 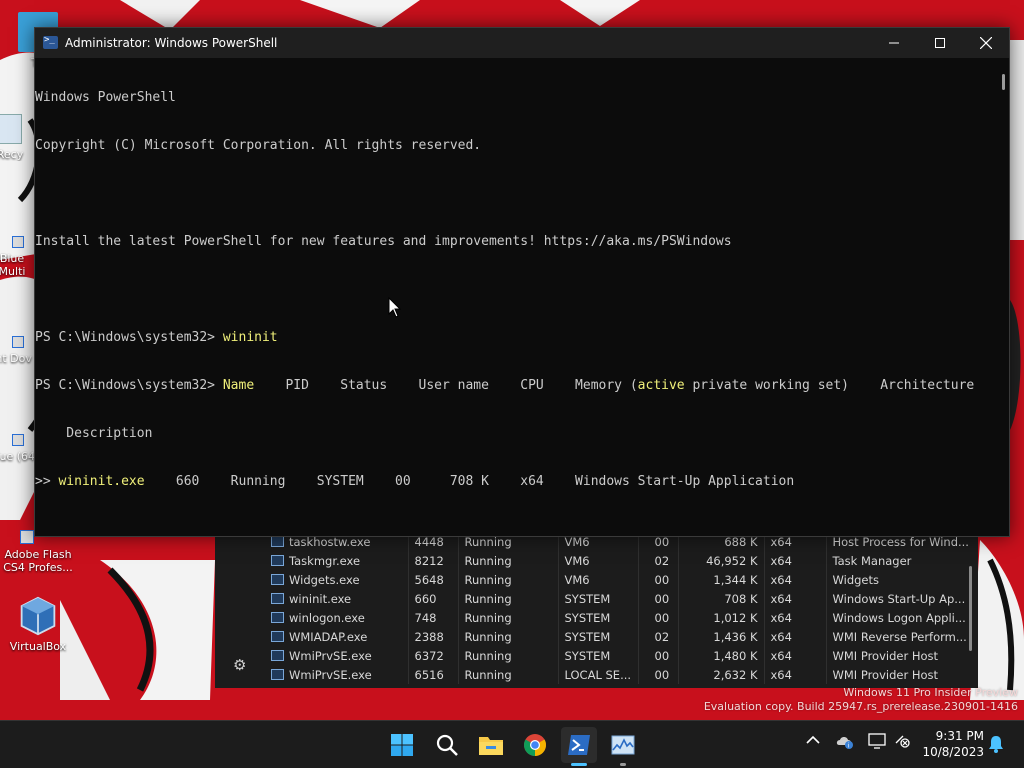 I want to click on process-name: Taskmgr.exe, so click(x=325, y=560).